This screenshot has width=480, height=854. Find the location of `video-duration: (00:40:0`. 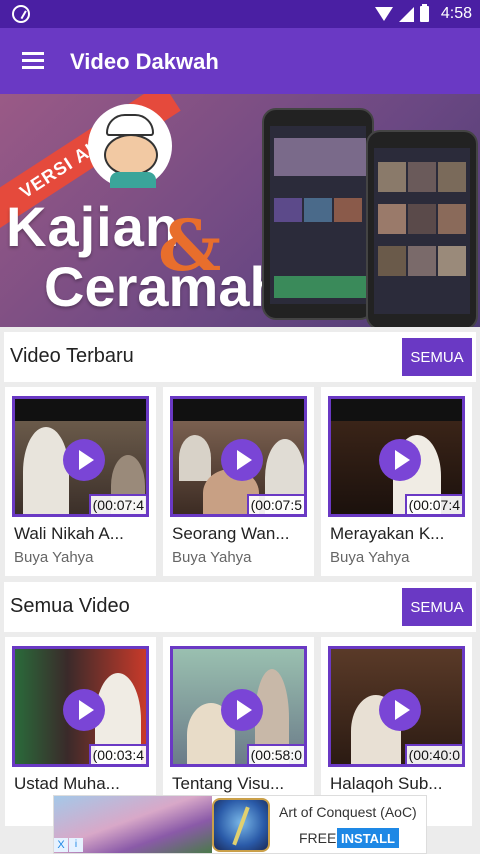

video-duration: (00:40:0 is located at coordinates (433, 754).